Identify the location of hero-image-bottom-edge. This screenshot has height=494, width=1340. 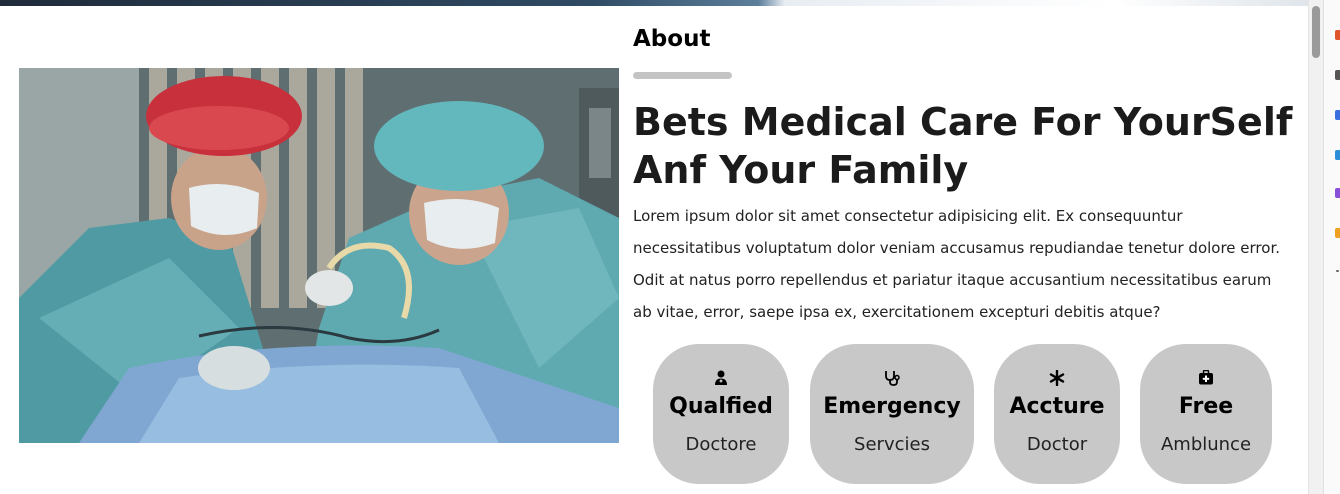
(654, 3).